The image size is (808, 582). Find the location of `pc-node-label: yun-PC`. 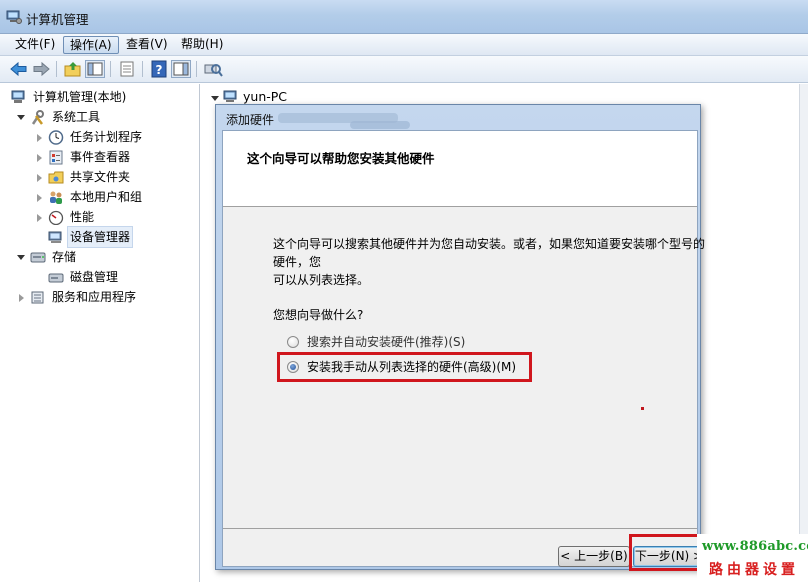

pc-node-label: yun-PC is located at coordinates (265, 96).